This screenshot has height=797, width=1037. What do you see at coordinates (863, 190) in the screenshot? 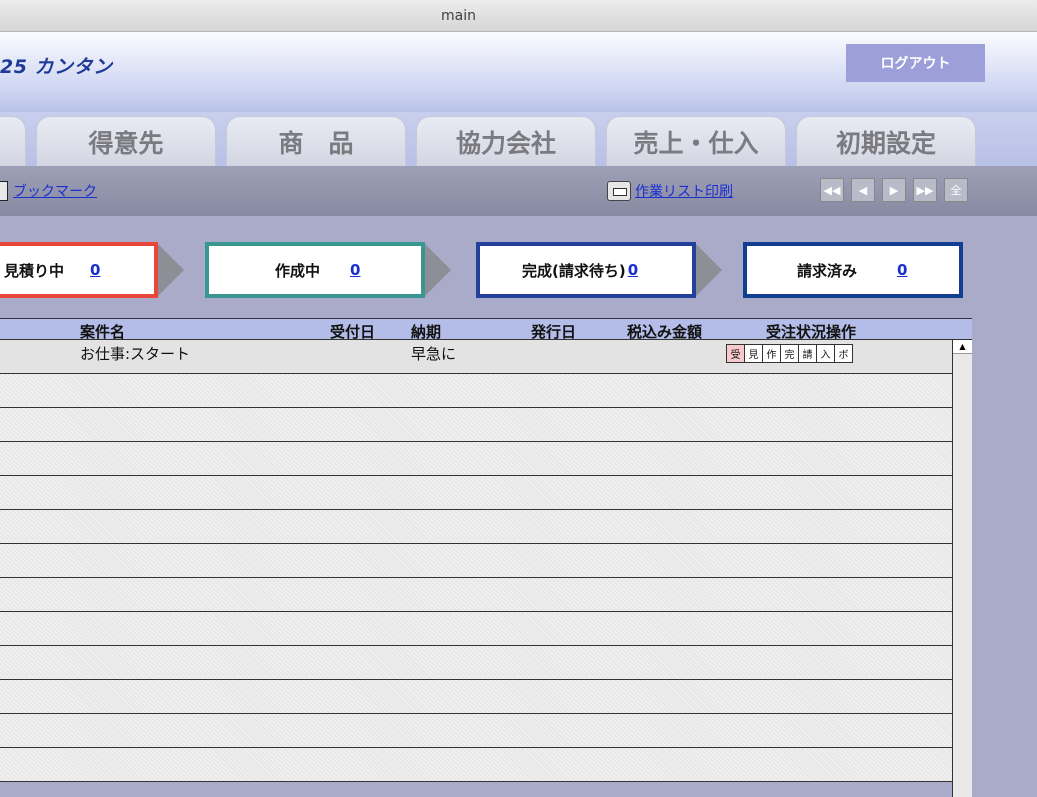
I see `prev-record-button: ◀` at bounding box center [863, 190].